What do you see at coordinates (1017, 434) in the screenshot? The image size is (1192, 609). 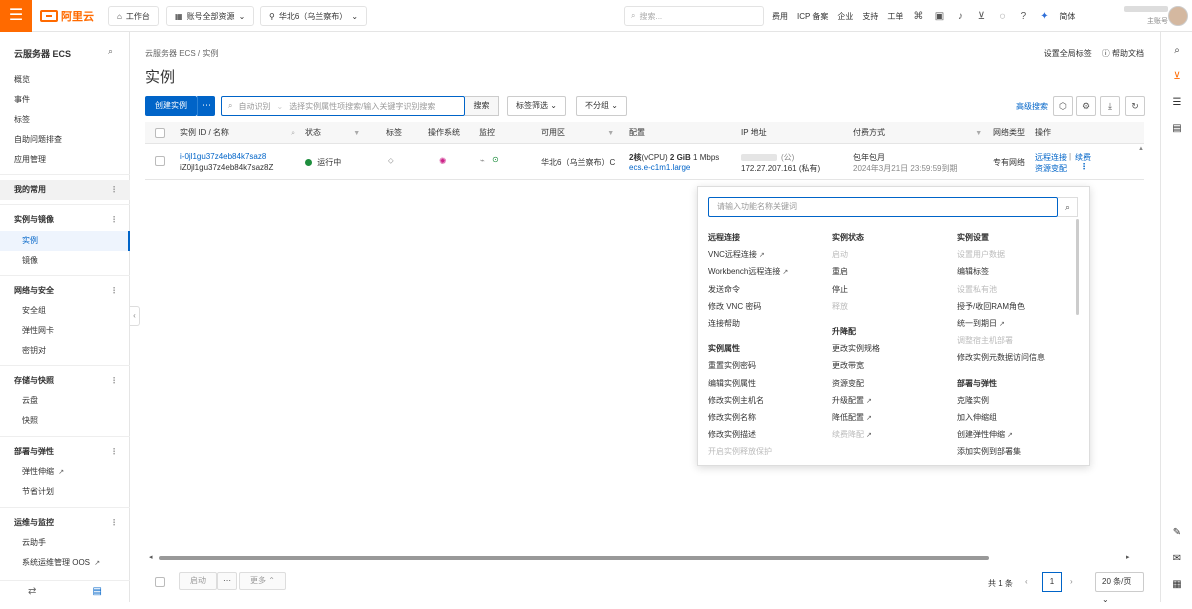 I see `popup-menu-item: 创建弹性伸缩 ↗` at bounding box center [1017, 434].